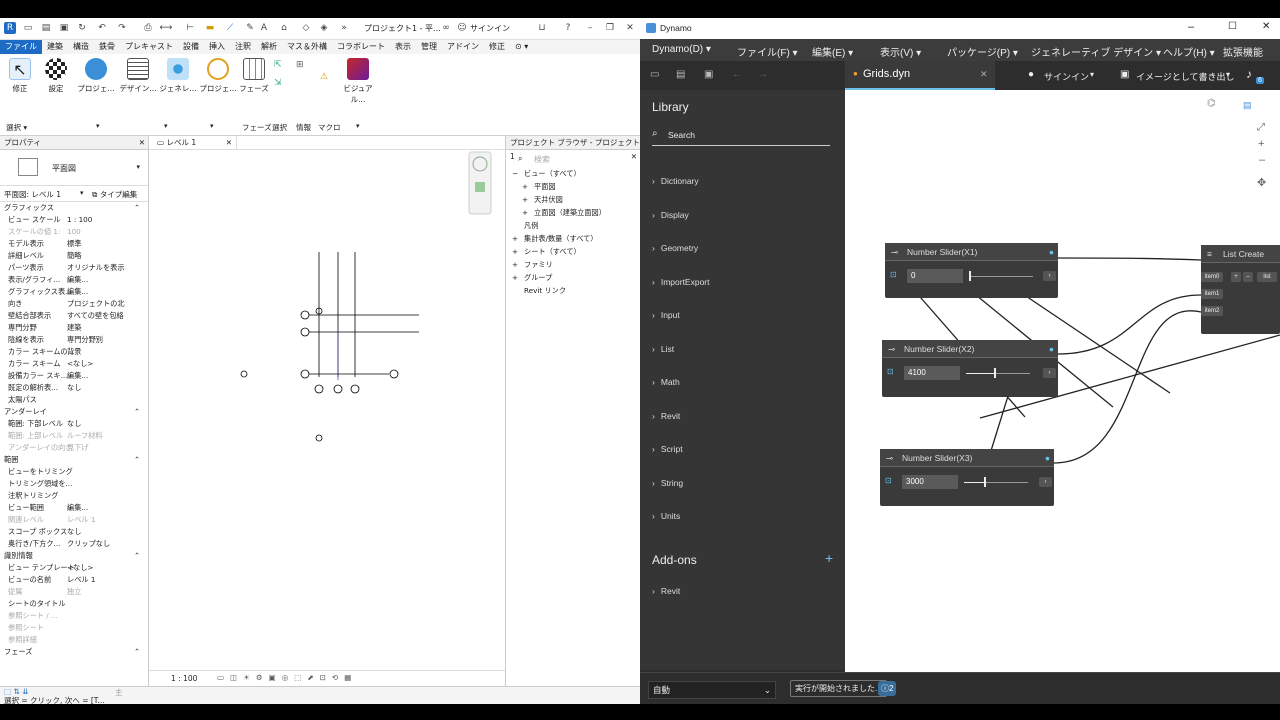 The image size is (1280, 720). I want to click on view-control-icons: ▭◫☀⚙▣◎⬚⬈⊡⟲▦, so click(287, 677).